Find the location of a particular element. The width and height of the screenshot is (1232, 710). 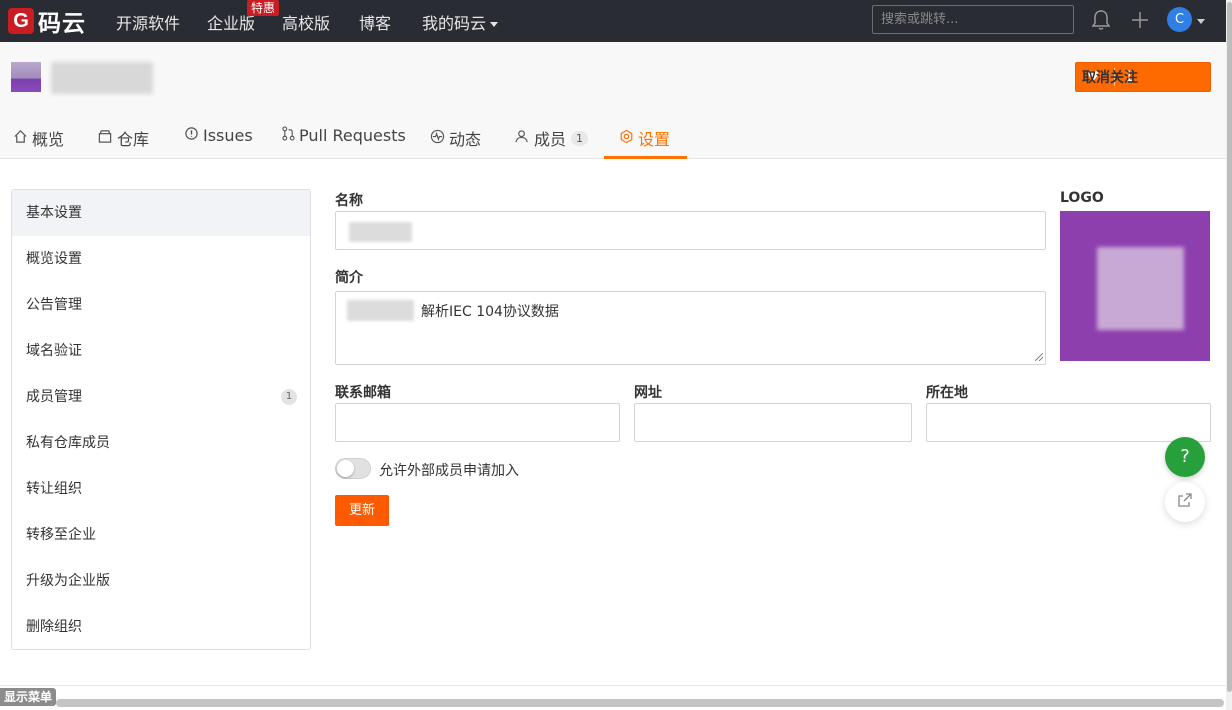

plus-icon is located at coordinates (1140, 22).